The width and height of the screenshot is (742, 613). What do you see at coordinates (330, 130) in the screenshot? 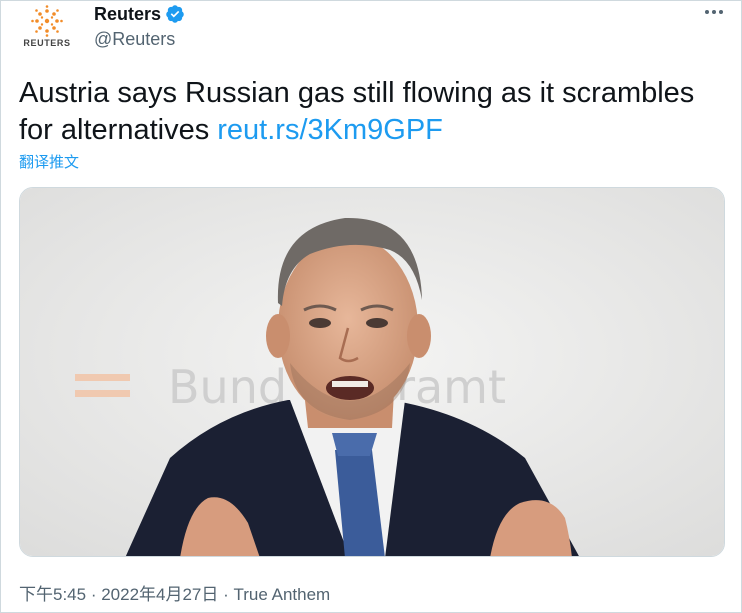
I see `tweet-link: reut.rs/3Km9GPF` at bounding box center [330, 130].